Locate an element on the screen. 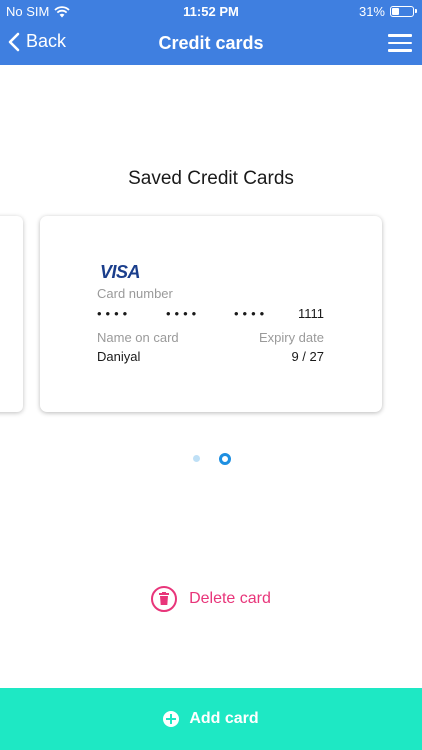 Image resolution: width=422 pixels, height=750 pixels. card-number-dots-1: •••• is located at coordinates (114, 313).